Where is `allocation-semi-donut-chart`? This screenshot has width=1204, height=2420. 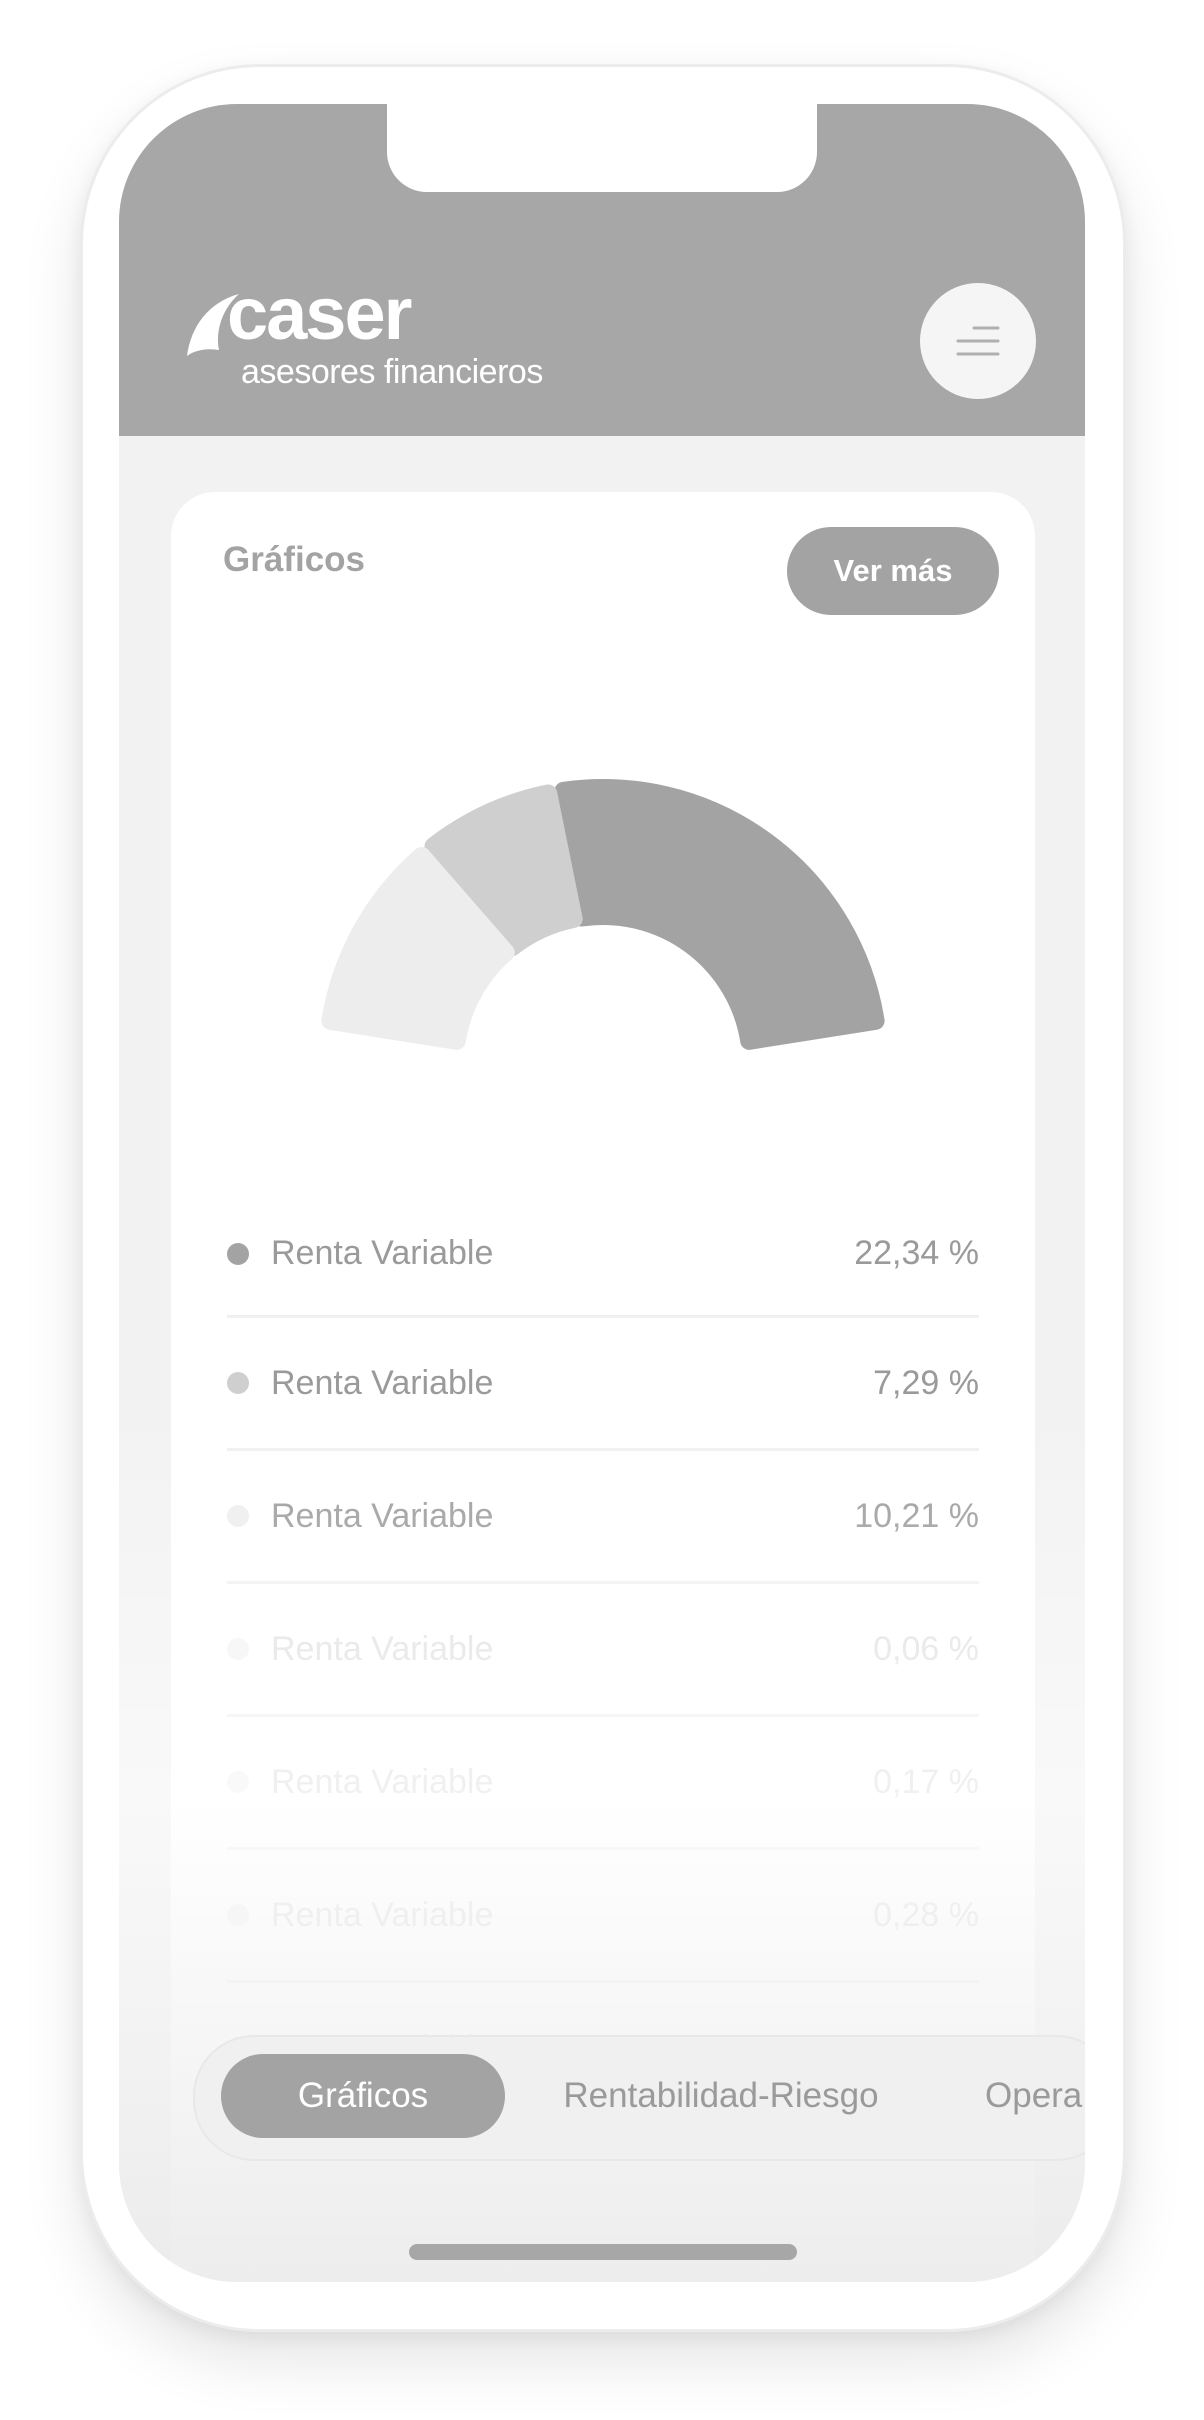
allocation-semi-donut-chart is located at coordinates (603, 914).